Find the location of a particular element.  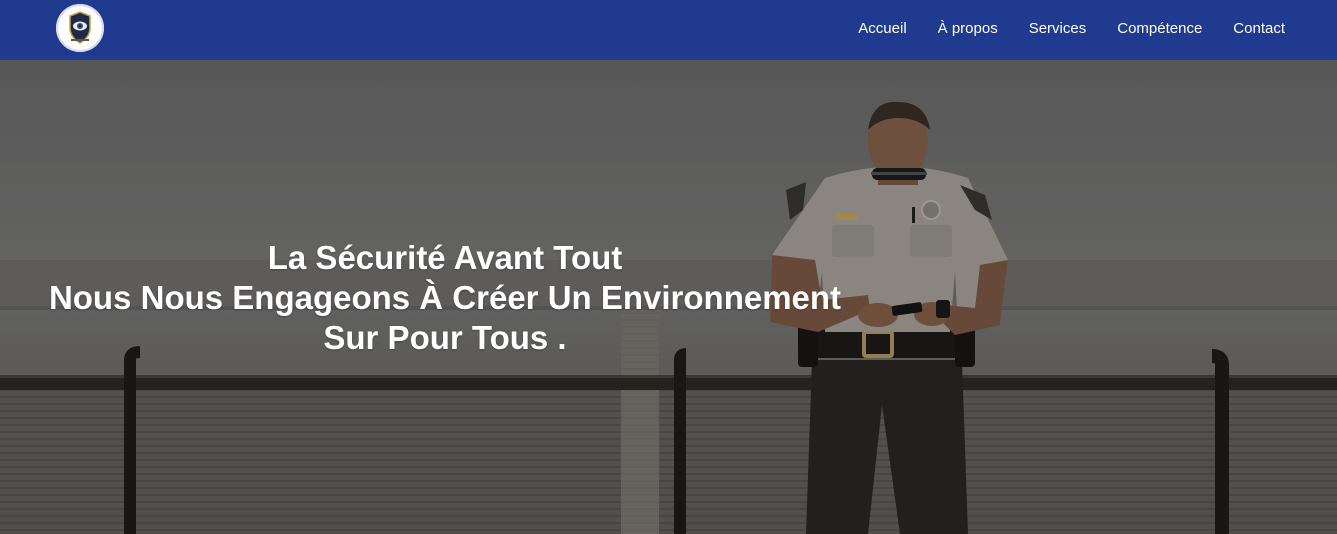

shield-eye-logo-icon is located at coordinates (80, 27).